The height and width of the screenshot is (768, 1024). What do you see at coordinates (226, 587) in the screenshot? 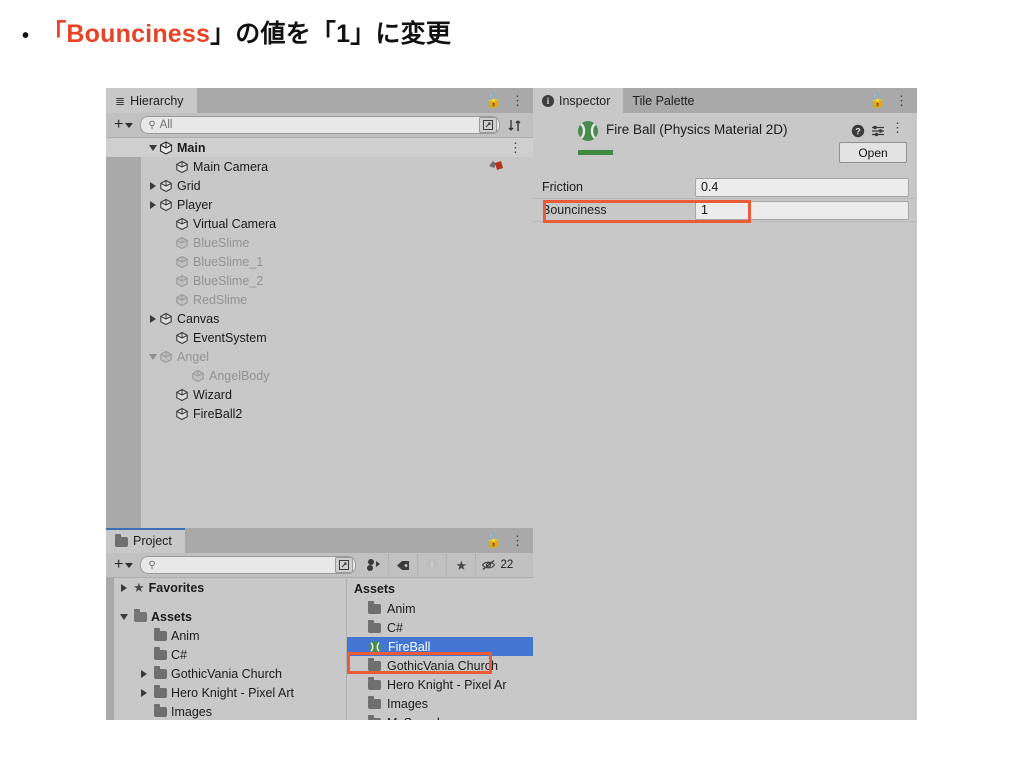
I see `project-tree-item-favorites: ★ Favorites` at bounding box center [226, 587].